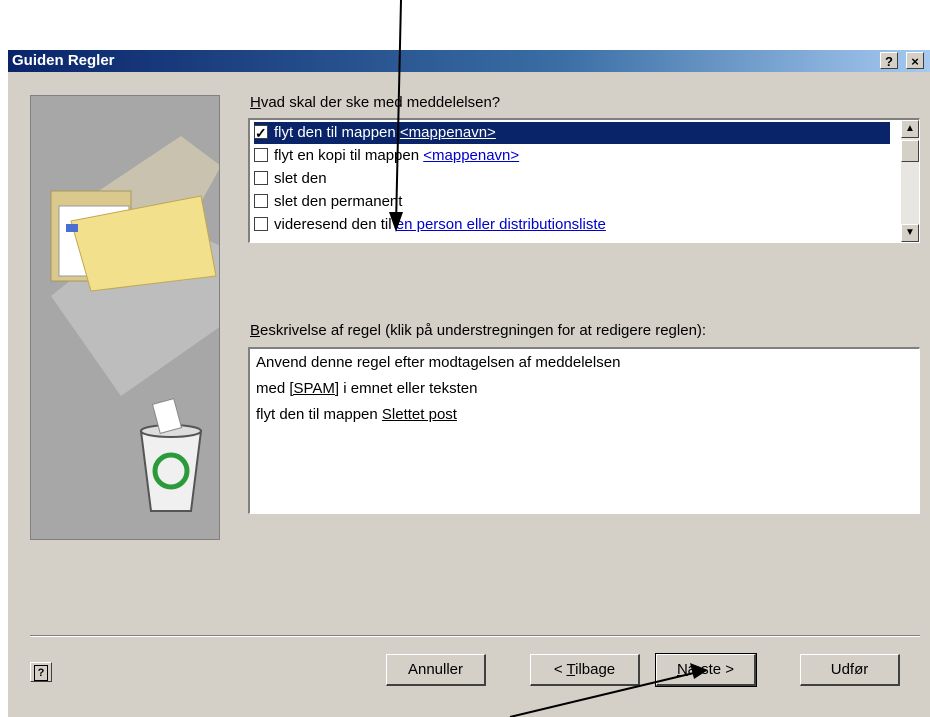 This screenshot has height=717, width=930. What do you see at coordinates (255, 102) in the screenshot?
I see `actions-label-accesskey: H` at bounding box center [255, 102].